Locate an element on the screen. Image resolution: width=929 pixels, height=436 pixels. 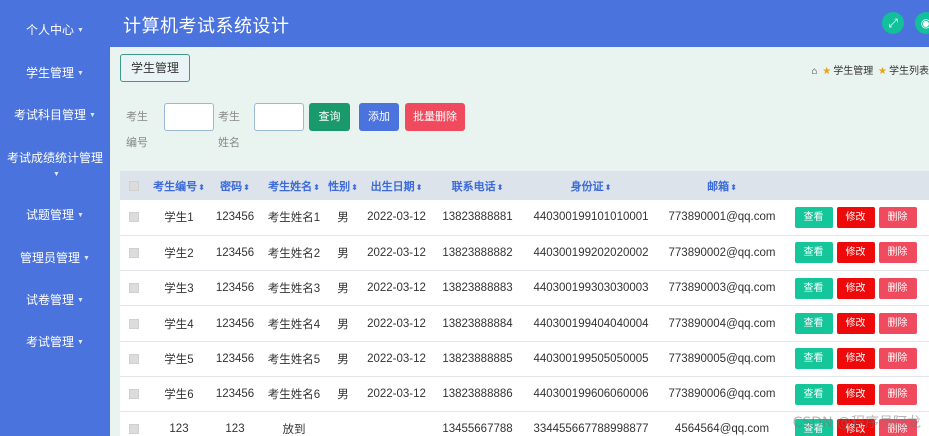
sidebar-item-scores: 考试成绩统计管理 ▼ is located at coordinates (55, 166).